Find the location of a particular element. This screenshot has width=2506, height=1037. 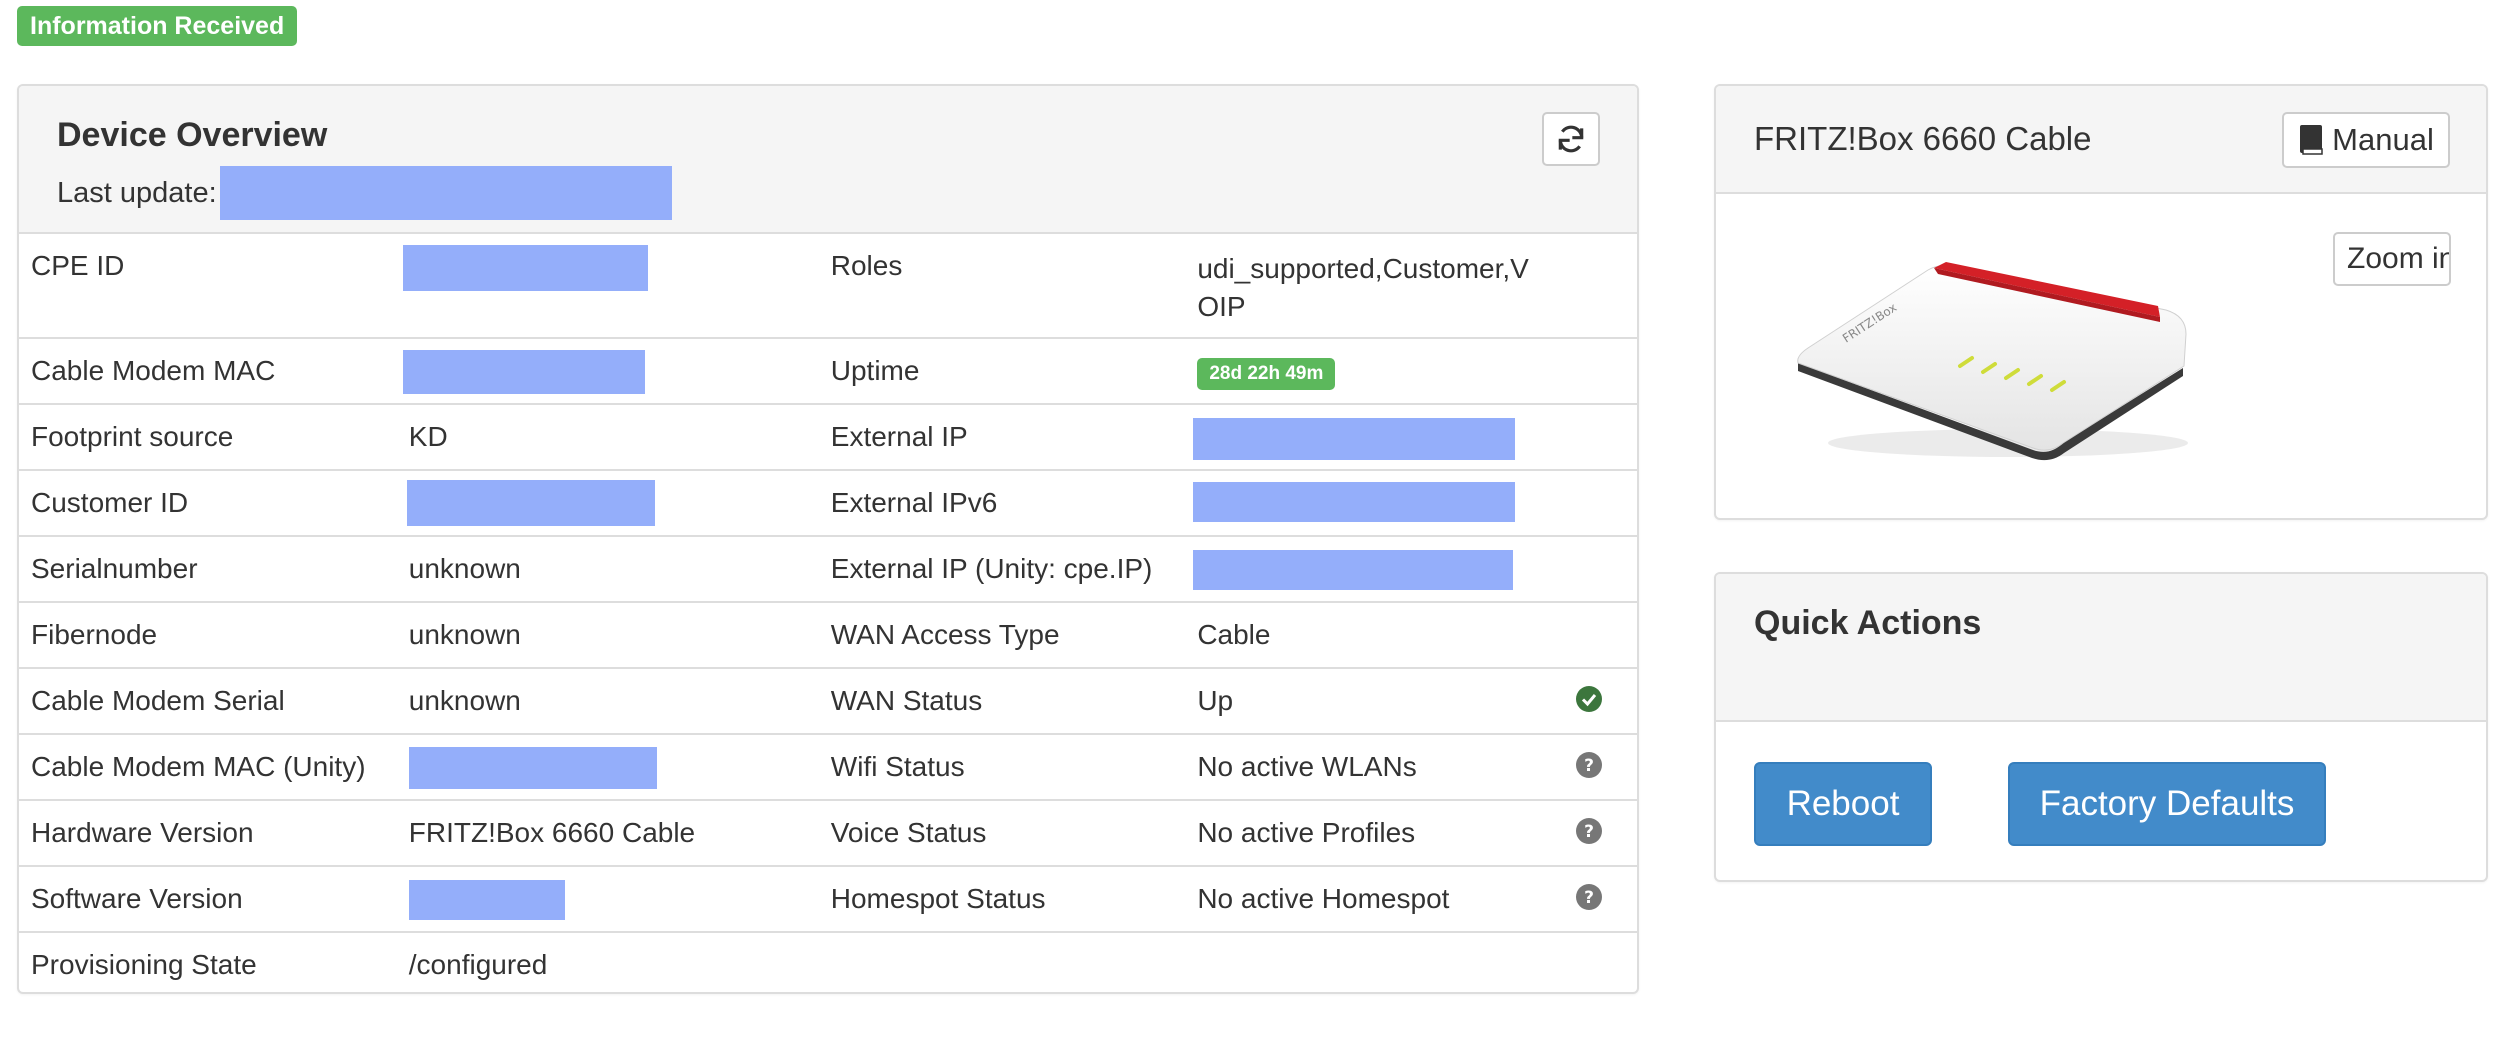

homespot-status-value: No active Homespot is located at coordinates (1371, 898).